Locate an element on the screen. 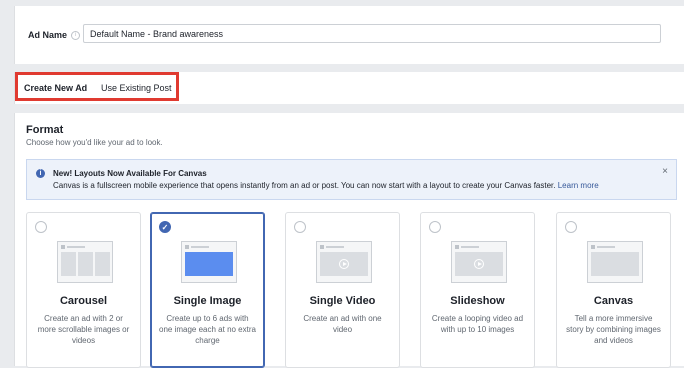 This screenshot has height=368, width=684. tab-create-new-ad: Create New Ad is located at coordinates (55, 88).